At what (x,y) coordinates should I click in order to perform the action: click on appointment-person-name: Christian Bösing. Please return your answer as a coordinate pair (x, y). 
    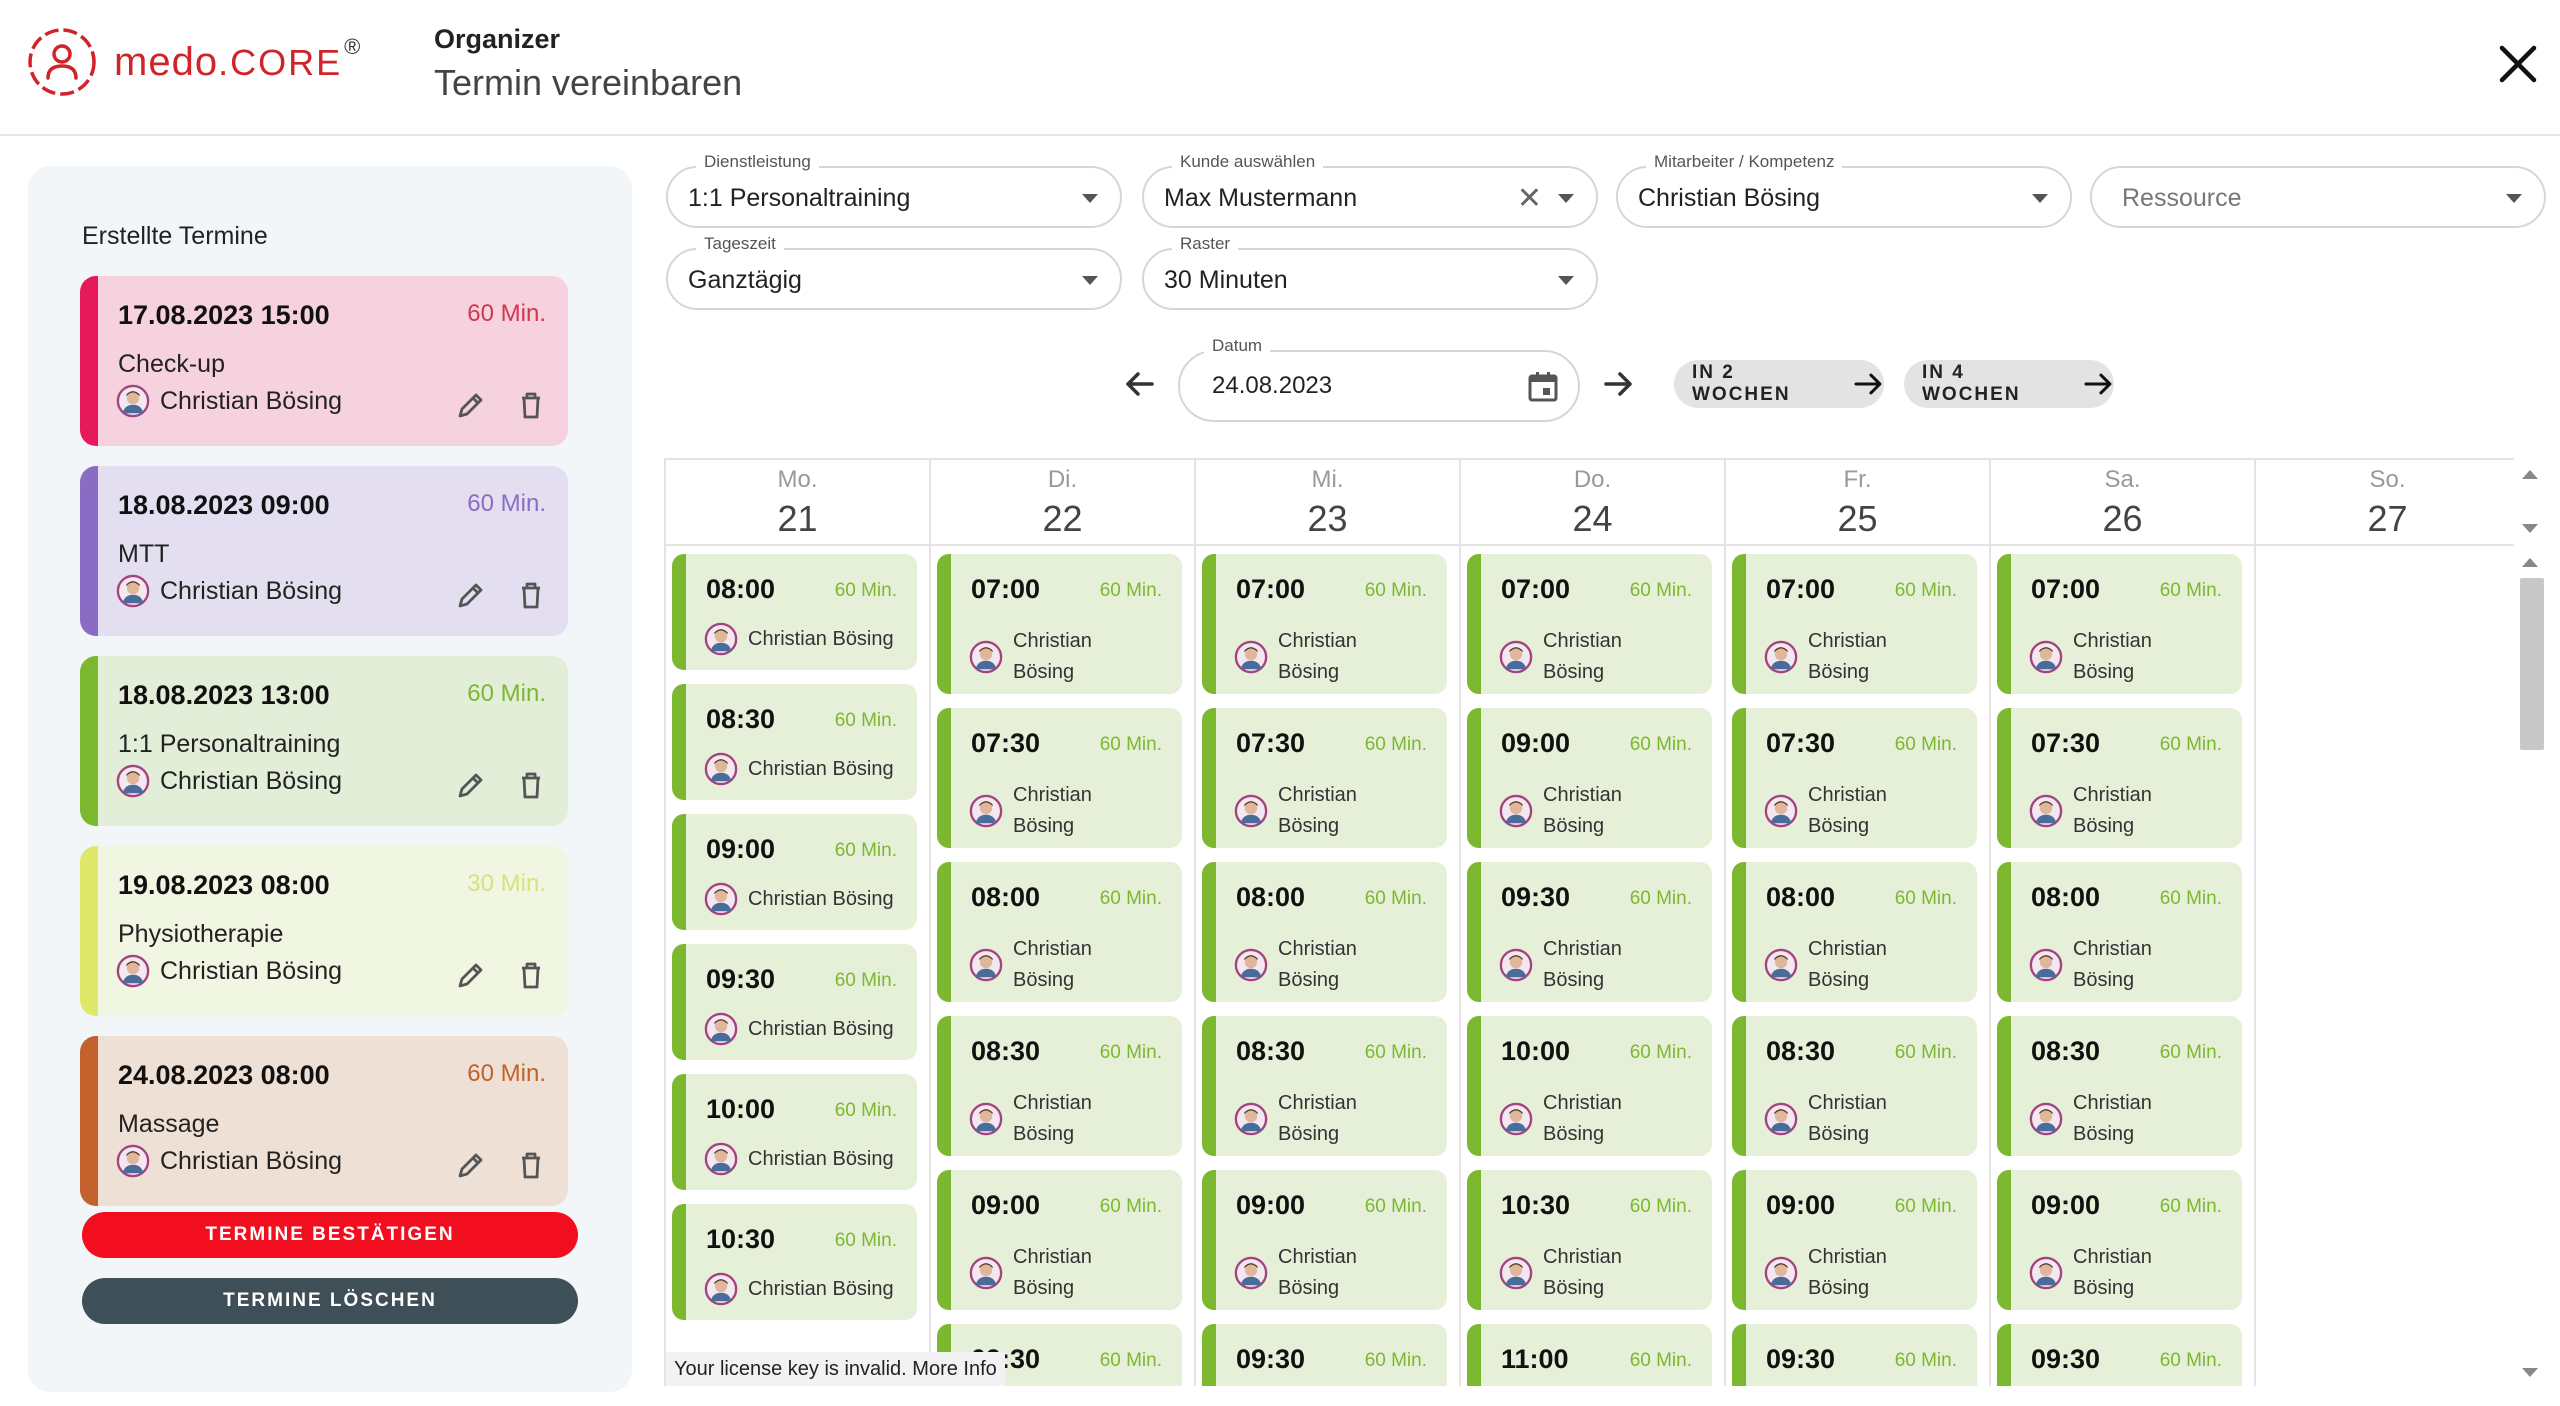
    Looking at the image, I should click on (251, 1160).